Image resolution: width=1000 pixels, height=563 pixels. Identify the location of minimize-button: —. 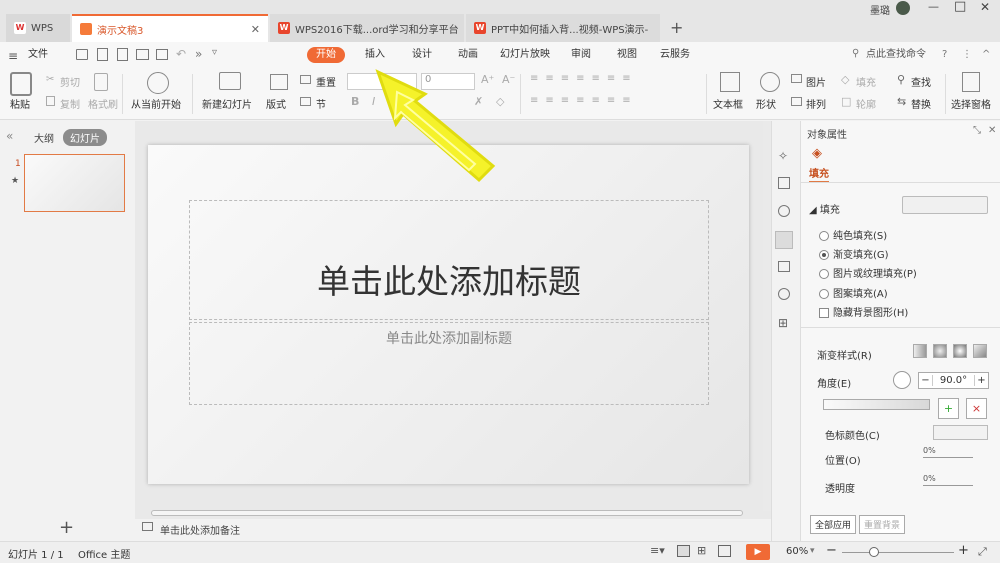
(933, 6).